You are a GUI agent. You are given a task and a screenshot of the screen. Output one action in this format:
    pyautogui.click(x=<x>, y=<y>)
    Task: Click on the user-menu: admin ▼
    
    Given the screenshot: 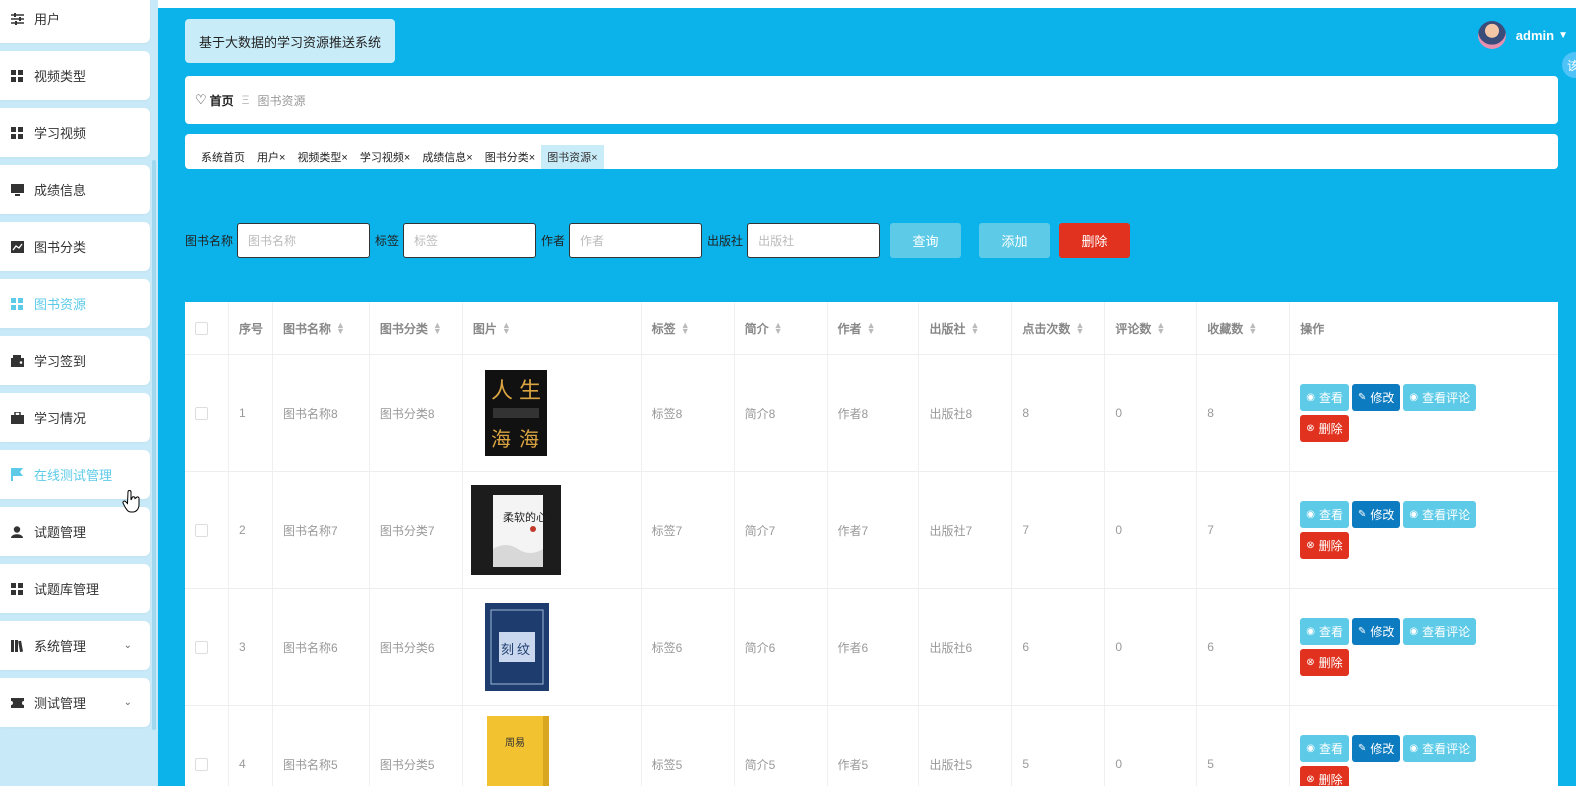 What is the action you would take?
    pyautogui.click(x=1522, y=35)
    